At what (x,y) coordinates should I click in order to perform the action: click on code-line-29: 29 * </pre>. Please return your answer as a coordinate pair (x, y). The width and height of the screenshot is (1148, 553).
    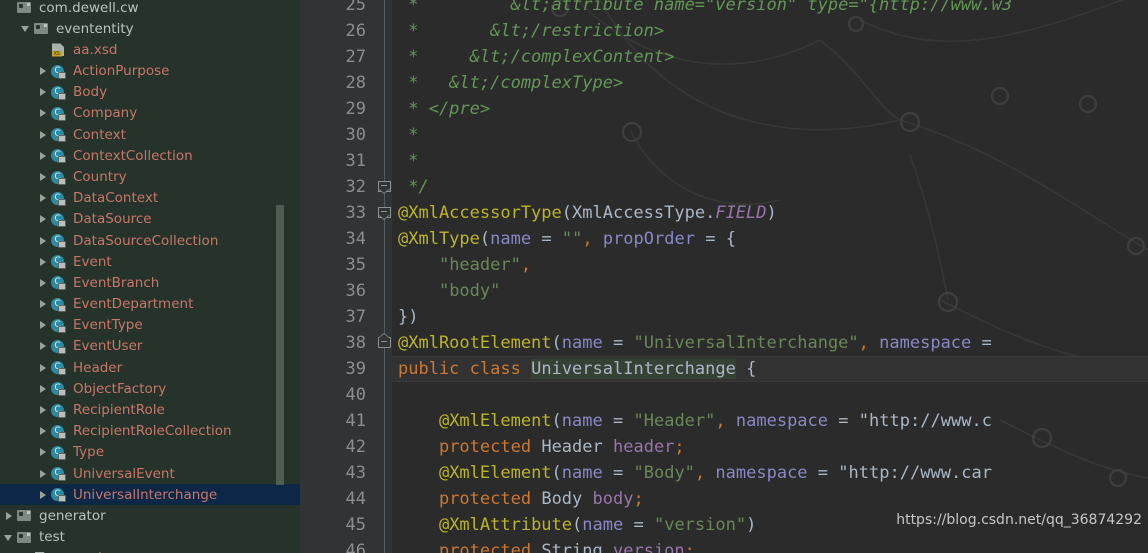
    Looking at the image, I should click on (724, 109).